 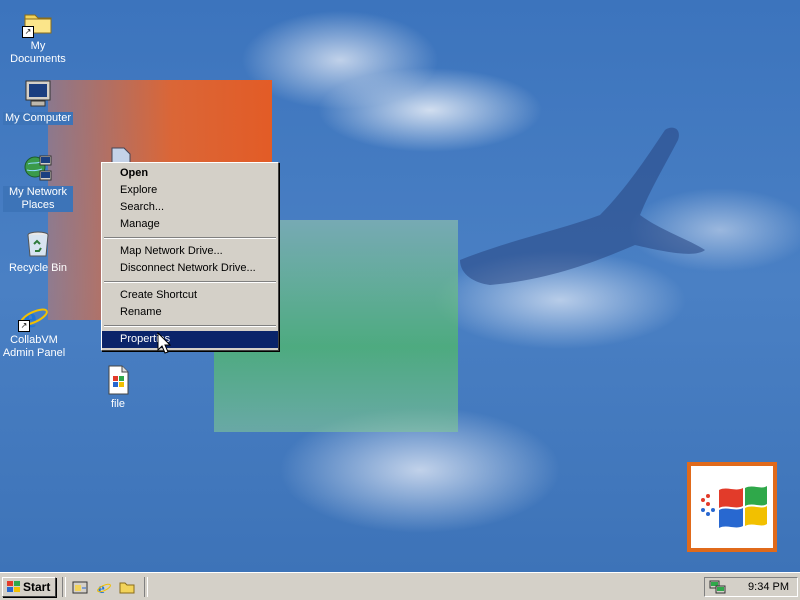 I want to click on mouse-cursor-icon, so click(x=164, y=343).